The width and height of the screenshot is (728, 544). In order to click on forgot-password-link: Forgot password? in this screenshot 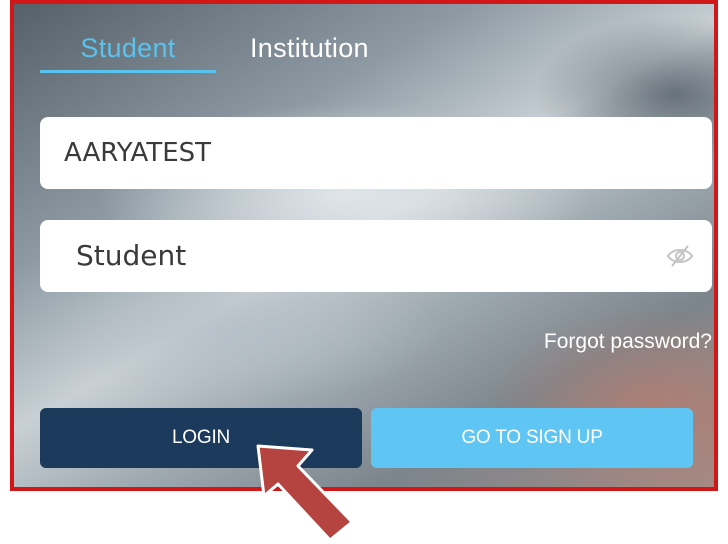, I will do `click(628, 342)`.